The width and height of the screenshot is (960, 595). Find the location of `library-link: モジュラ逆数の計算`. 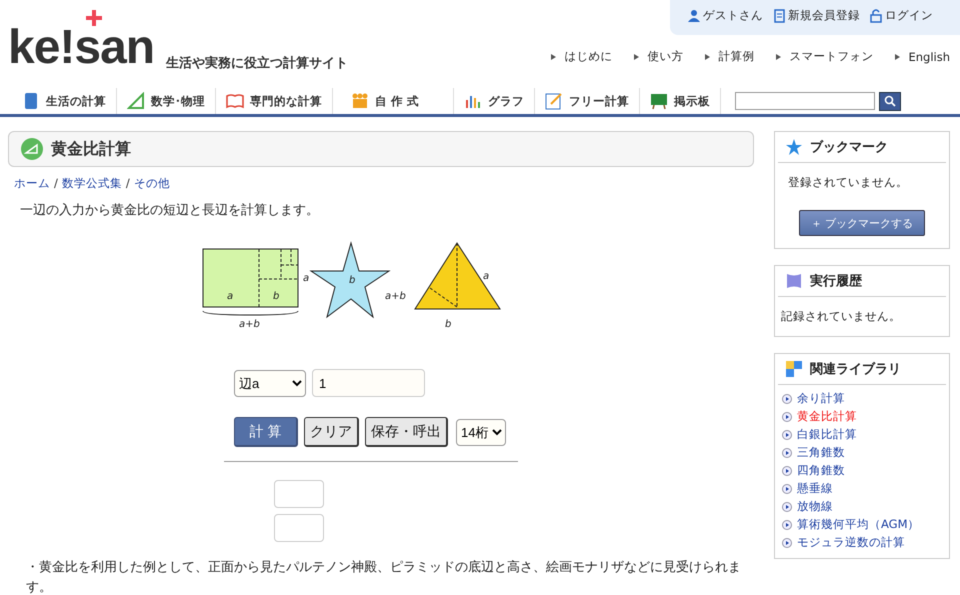

library-link: モジュラ逆数の計算 is located at coordinates (851, 542).